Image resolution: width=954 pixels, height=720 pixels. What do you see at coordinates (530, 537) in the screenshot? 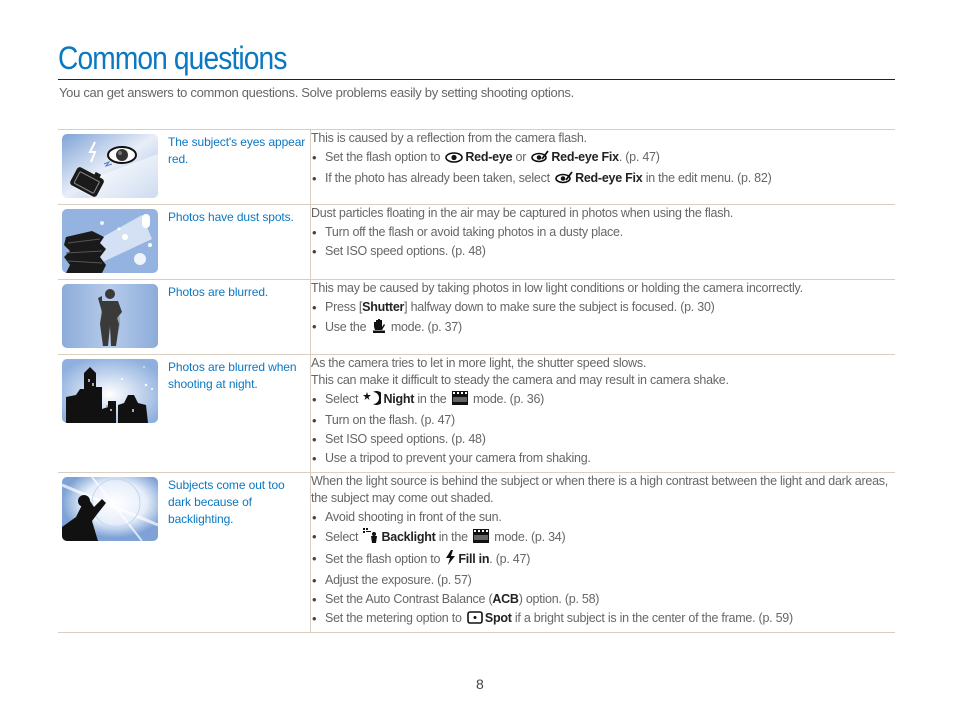
I see `bullet-text: mode. (p. 34)` at bounding box center [530, 537].